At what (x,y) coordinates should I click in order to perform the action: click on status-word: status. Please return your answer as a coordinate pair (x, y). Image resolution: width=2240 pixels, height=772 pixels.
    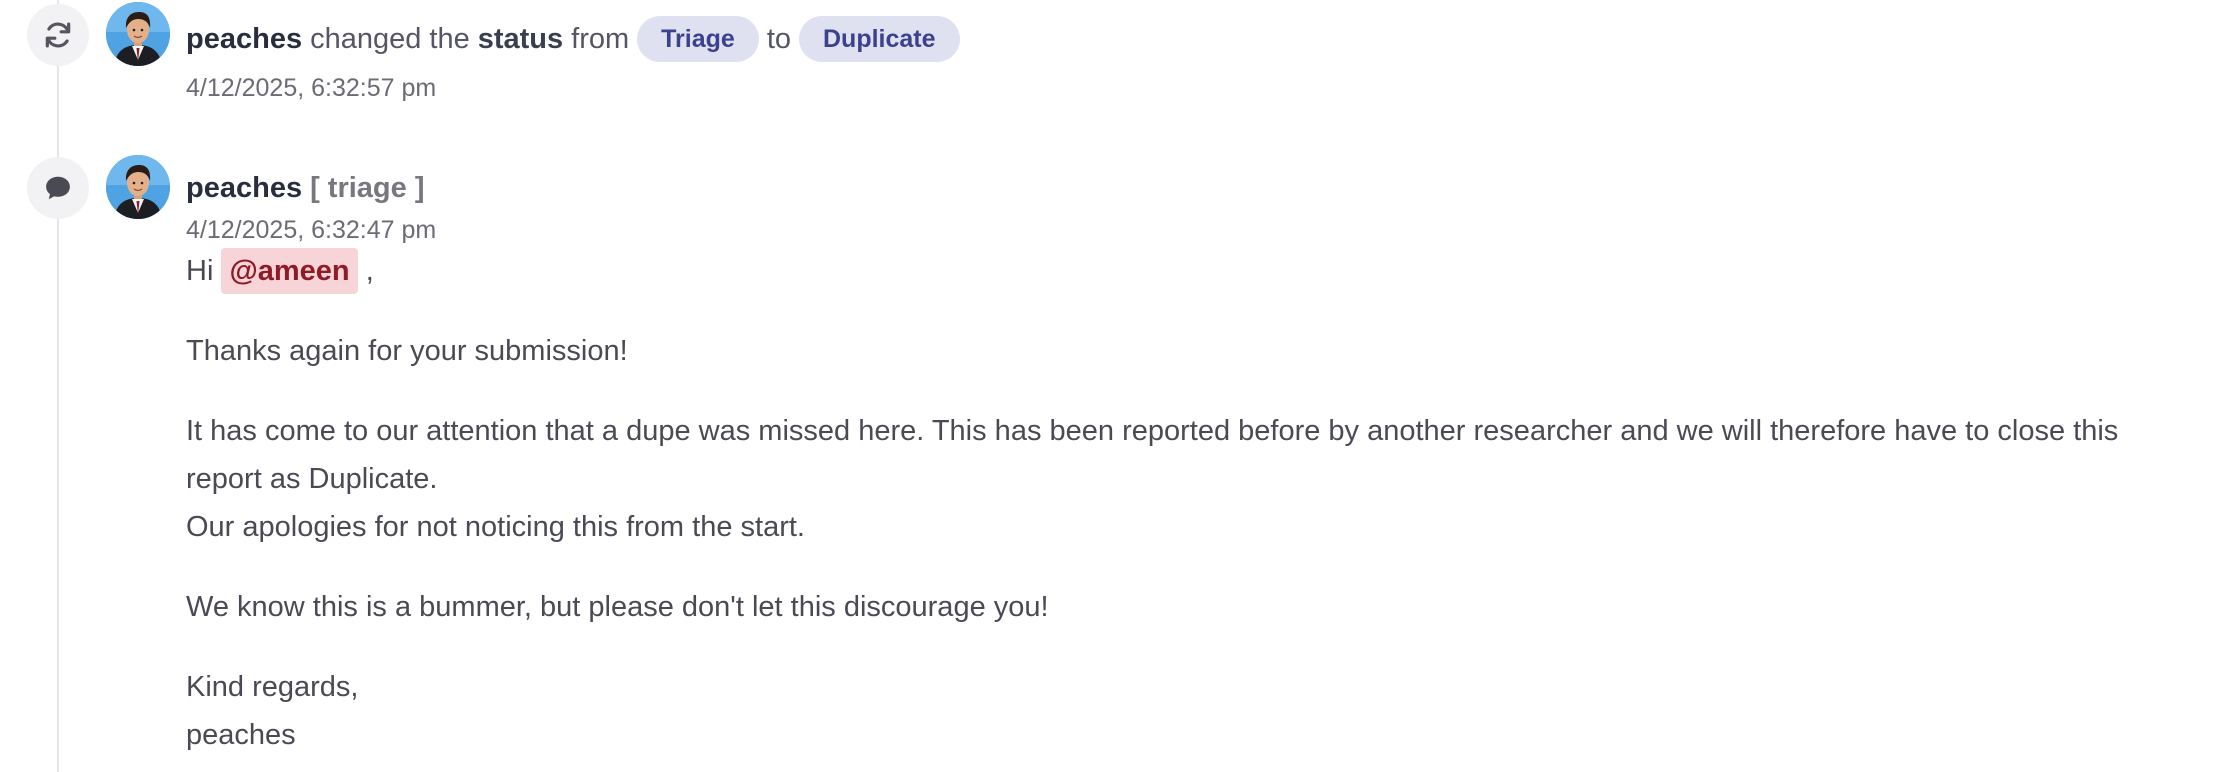
    Looking at the image, I should click on (520, 39).